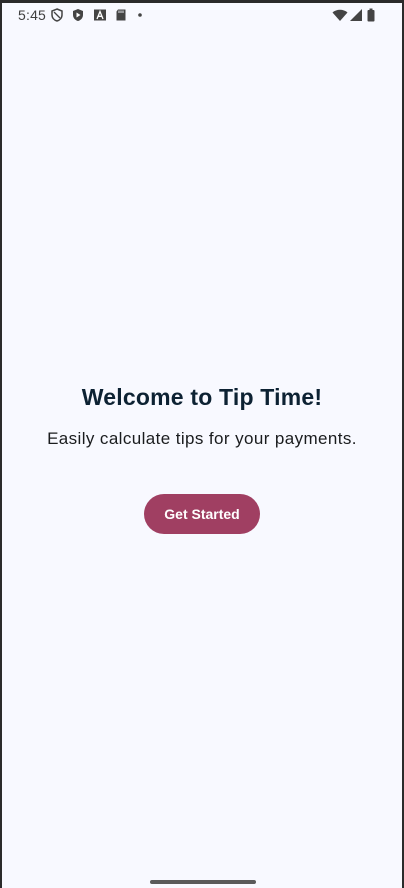 This screenshot has height=888, width=404. Describe the element at coordinates (356, 15) in the screenshot. I see `cell-signal-icon` at that location.